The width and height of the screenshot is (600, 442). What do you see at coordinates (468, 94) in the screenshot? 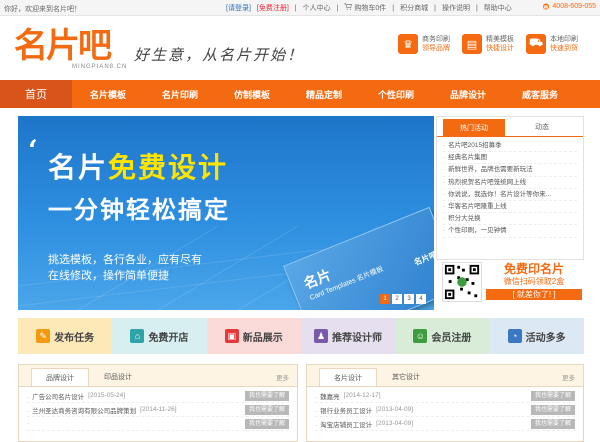
I see `nav-brand-design: 品牌设计` at bounding box center [468, 94].